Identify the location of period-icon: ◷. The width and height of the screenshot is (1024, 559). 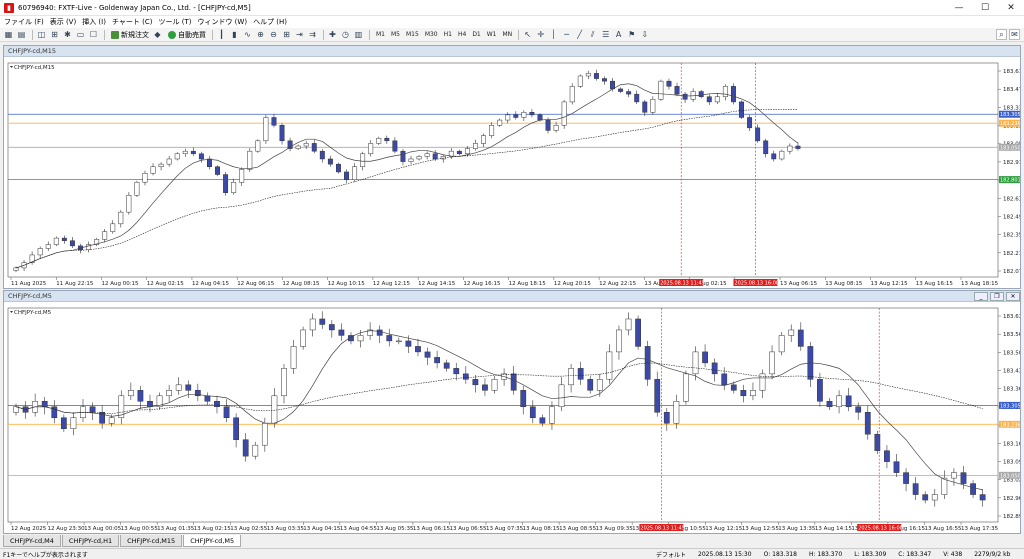
(345, 34).